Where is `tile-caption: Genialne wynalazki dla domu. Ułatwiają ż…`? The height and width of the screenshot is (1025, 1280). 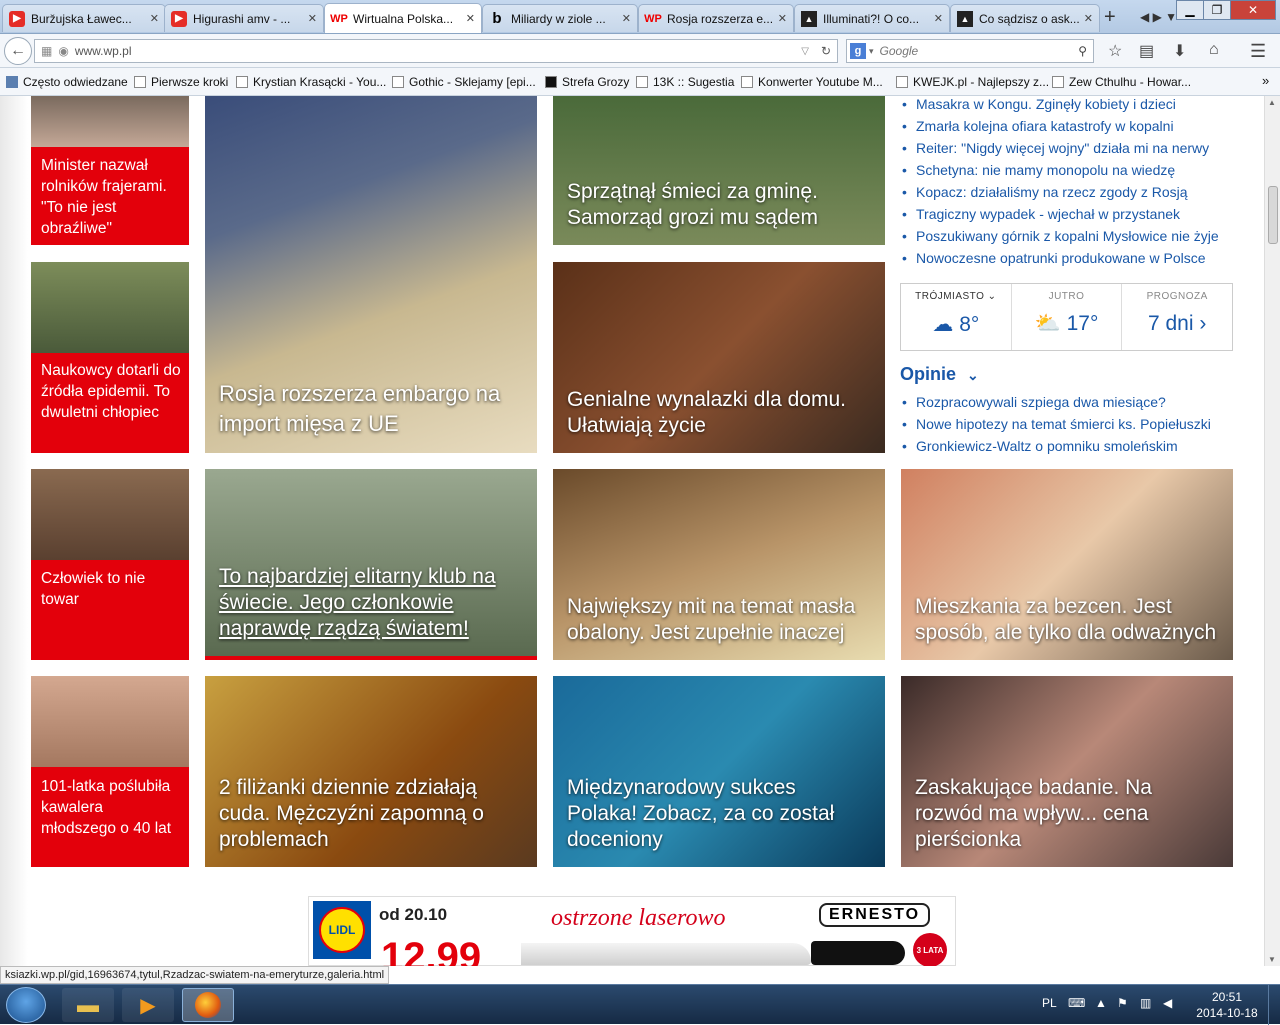 tile-caption: Genialne wynalazki dla domu. Ułatwiają ż… is located at coordinates (706, 412).